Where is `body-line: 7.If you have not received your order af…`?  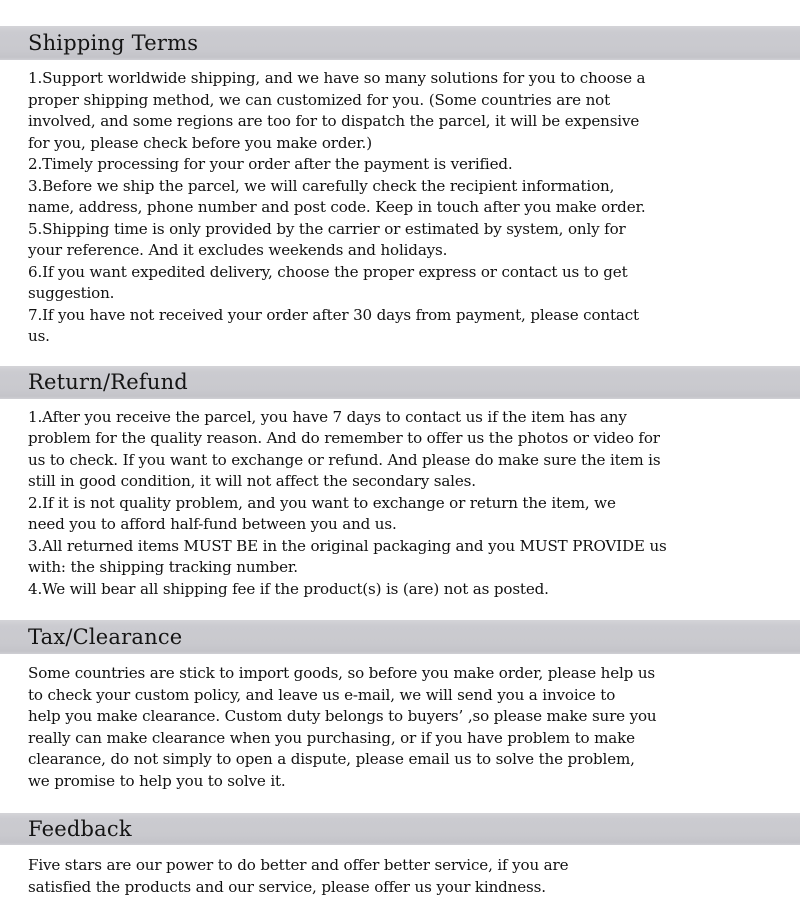
body-line: 7.If you have not received your order af… is located at coordinates (401, 316).